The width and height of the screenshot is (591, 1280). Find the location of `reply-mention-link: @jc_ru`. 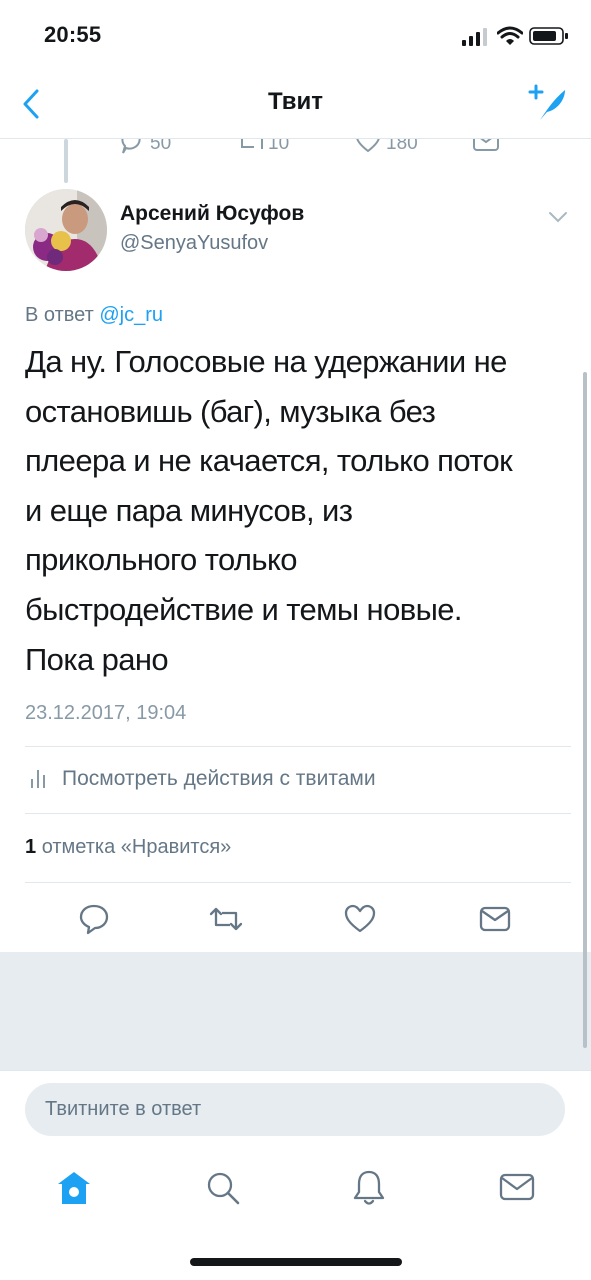

reply-mention-link: @jc_ru is located at coordinates (131, 315).